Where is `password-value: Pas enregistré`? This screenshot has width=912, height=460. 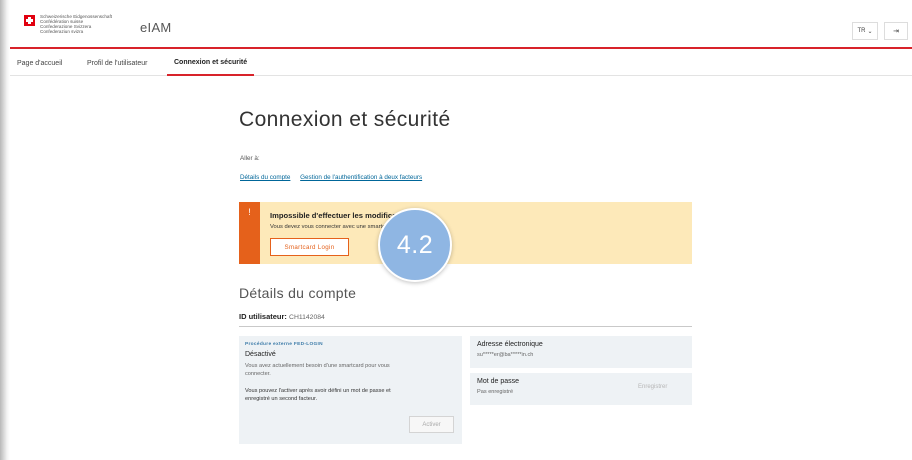
password-value: Pas enregistré is located at coordinates (495, 392).